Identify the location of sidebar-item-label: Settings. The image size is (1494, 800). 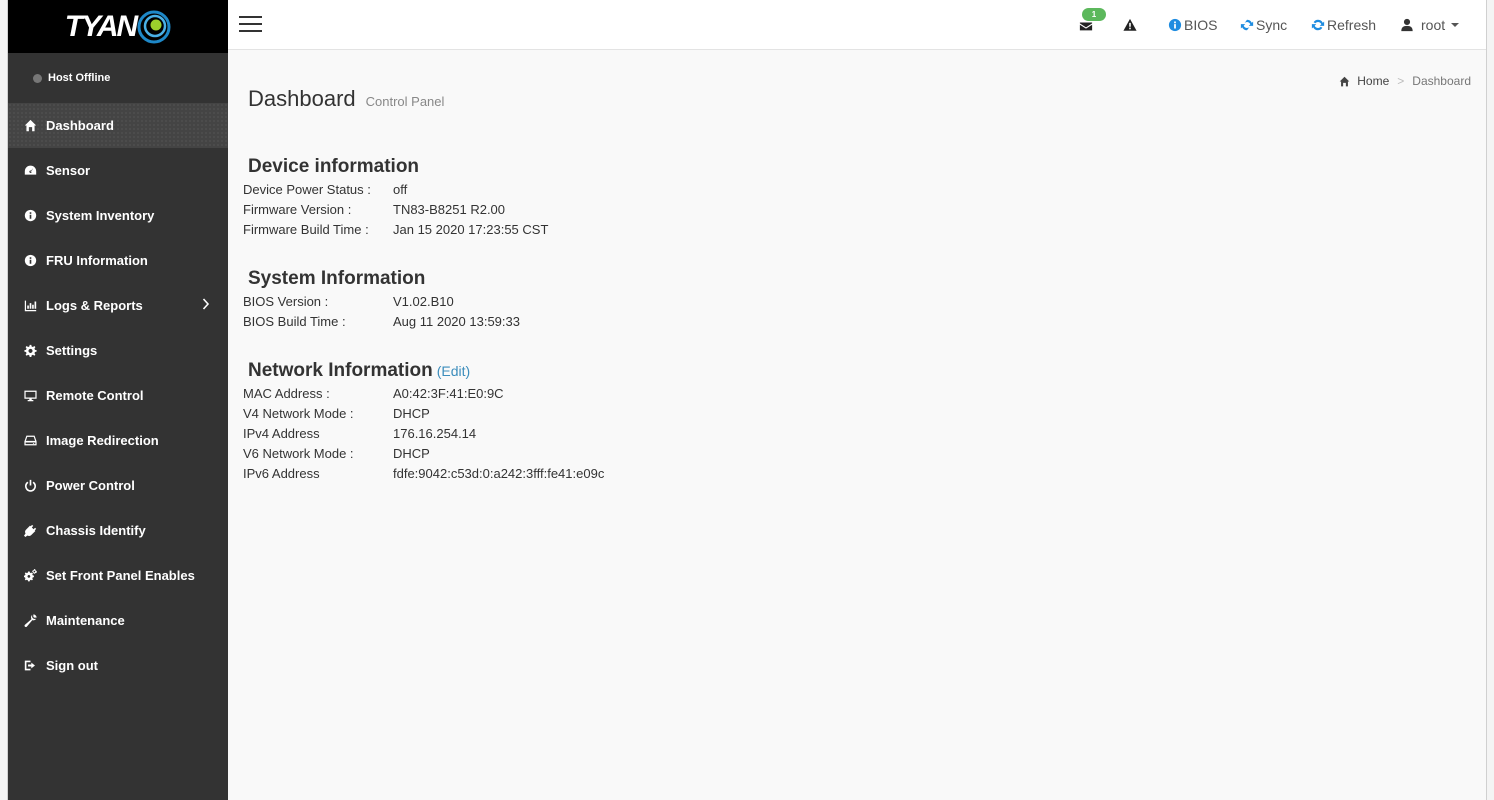
(72, 350).